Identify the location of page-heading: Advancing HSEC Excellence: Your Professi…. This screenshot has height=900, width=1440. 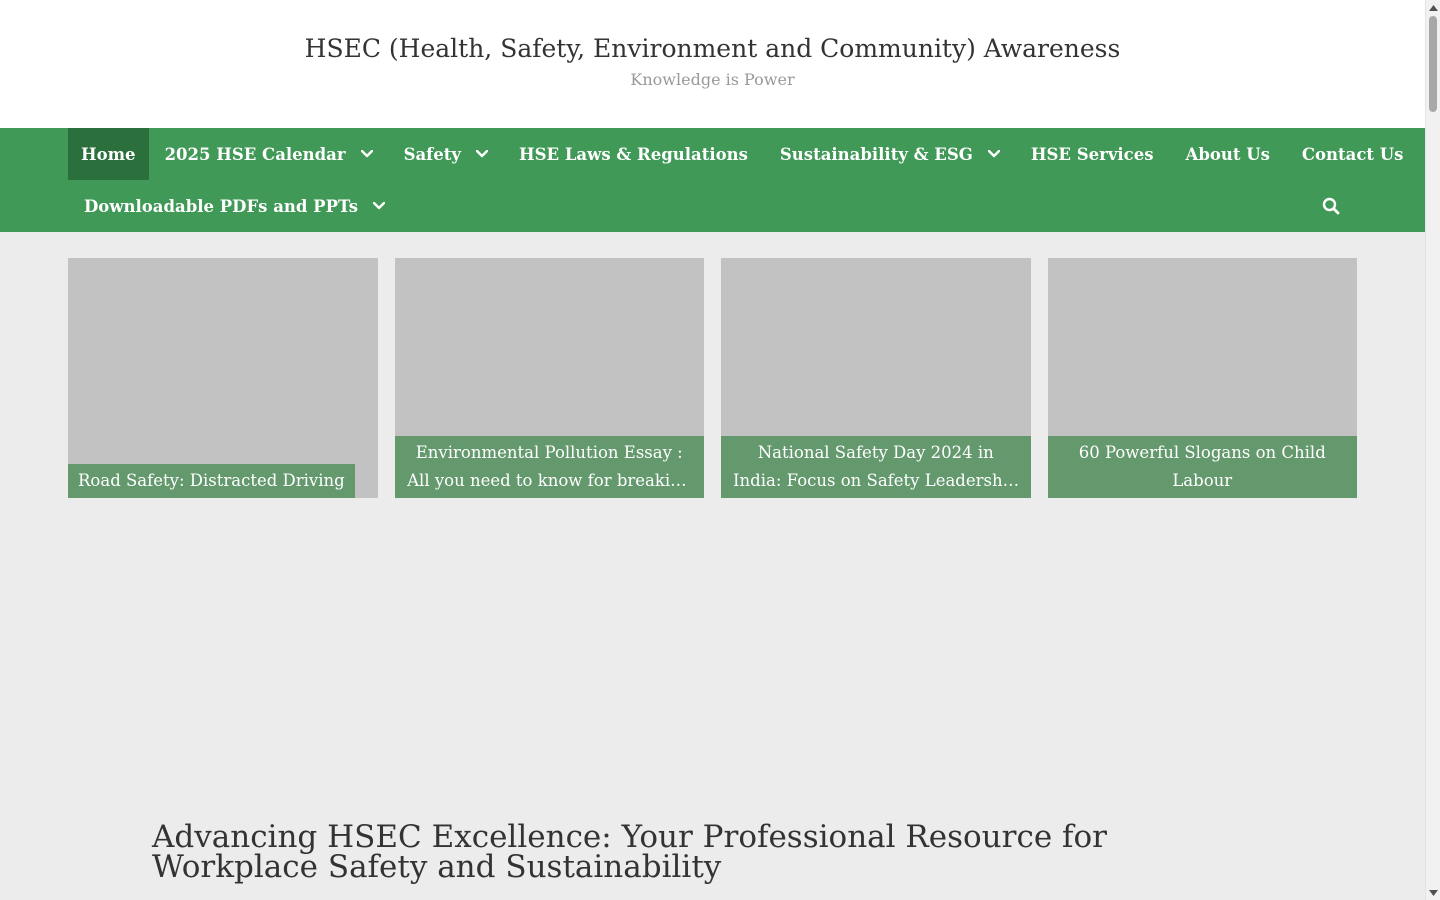
(629, 852).